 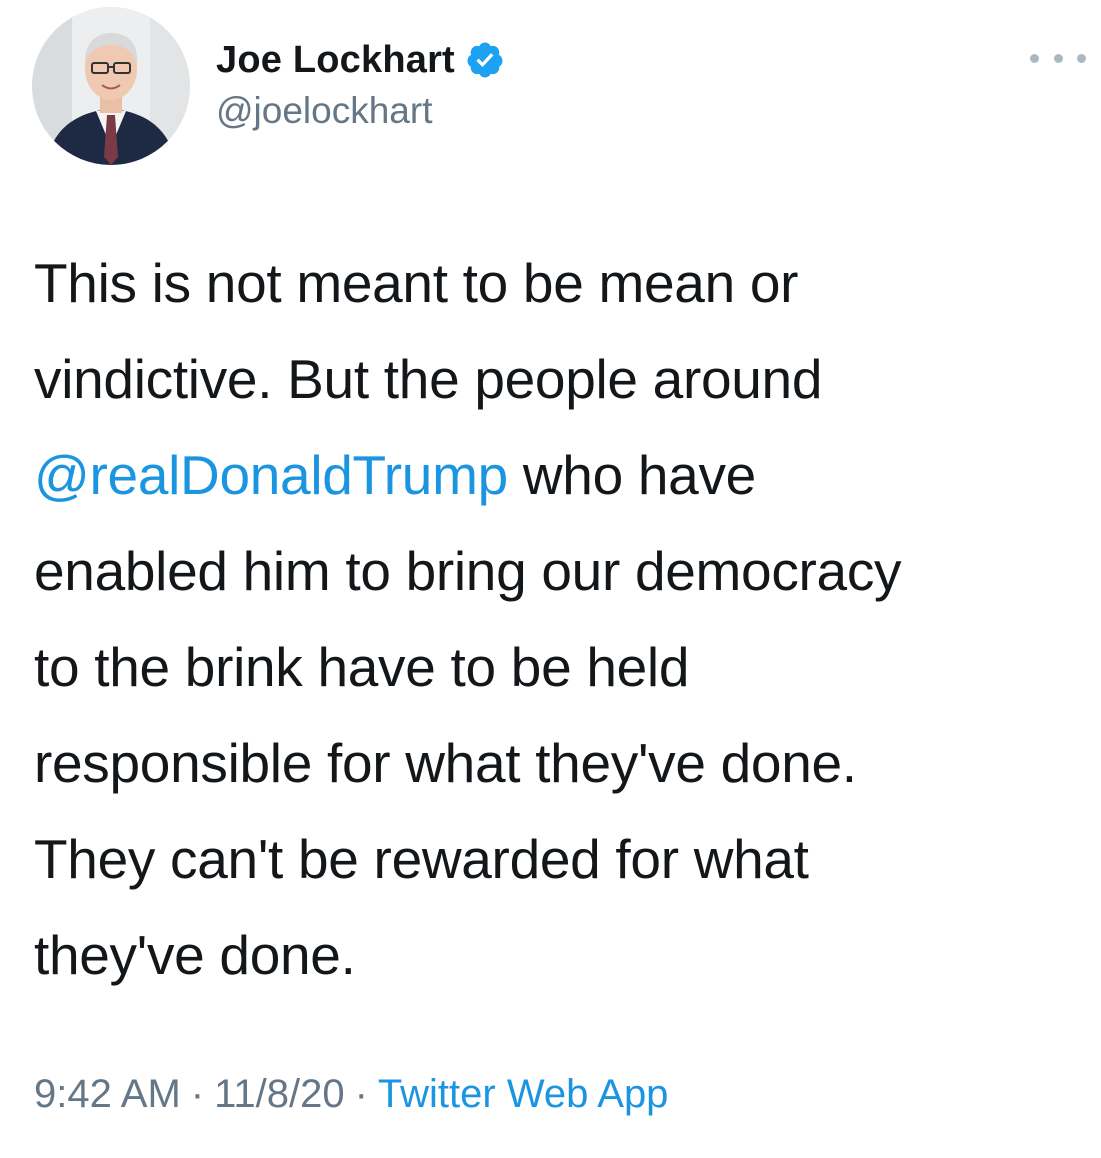 What do you see at coordinates (445, 763) in the screenshot?
I see `tweet-text-line: responsible for what they've done.` at bounding box center [445, 763].